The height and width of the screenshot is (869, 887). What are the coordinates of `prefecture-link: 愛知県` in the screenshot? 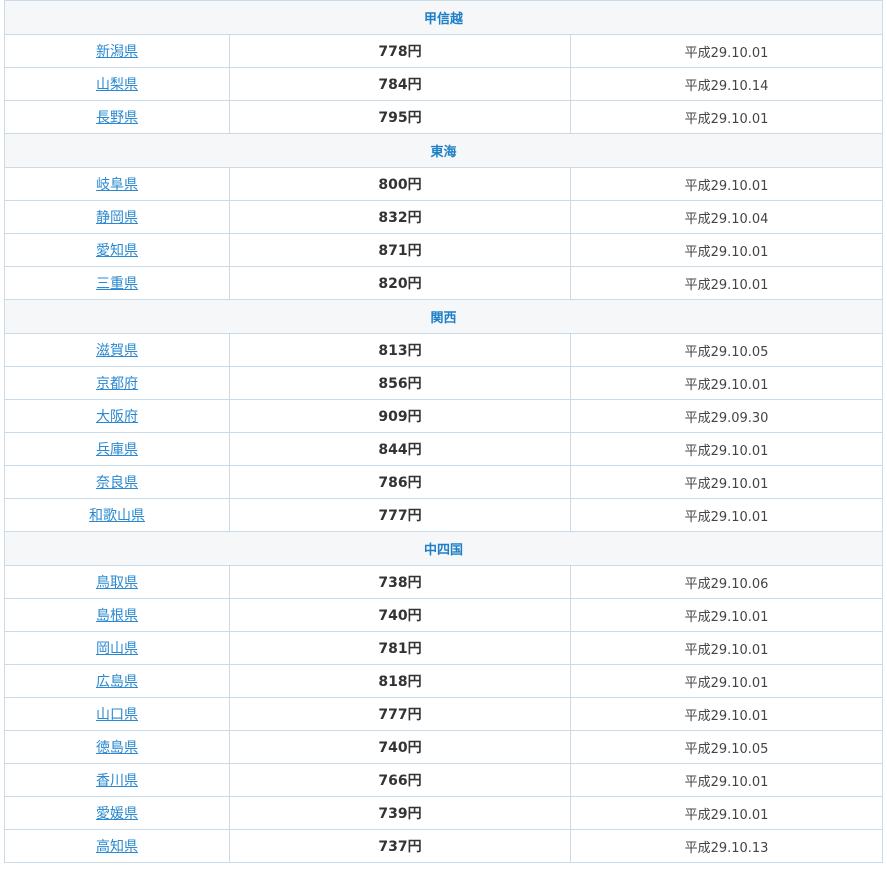 It's located at (117, 251).